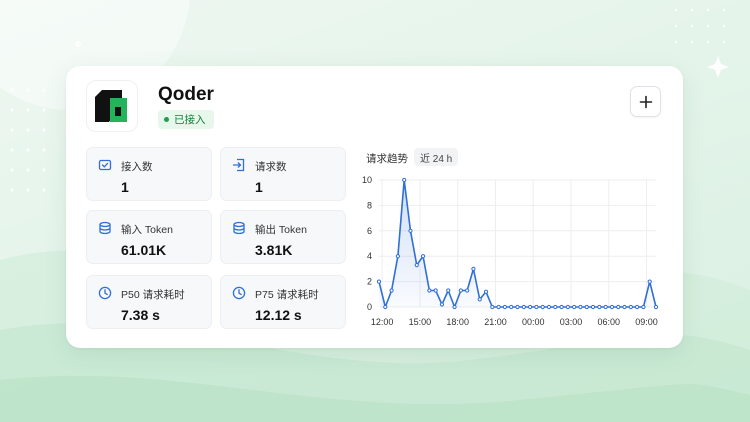 This screenshot has height=422, width=750. What do you see at coordinates (382, 322) in the screenshot?
I see `x-tick-label: 12:00` at bounding box center [382, 322].